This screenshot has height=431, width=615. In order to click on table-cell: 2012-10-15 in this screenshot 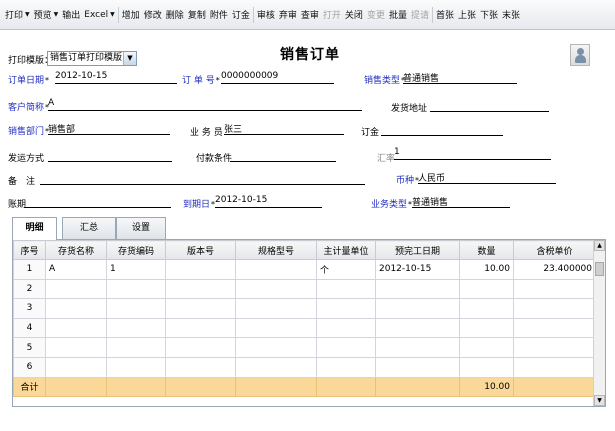, I will do `click(417, 269)`.